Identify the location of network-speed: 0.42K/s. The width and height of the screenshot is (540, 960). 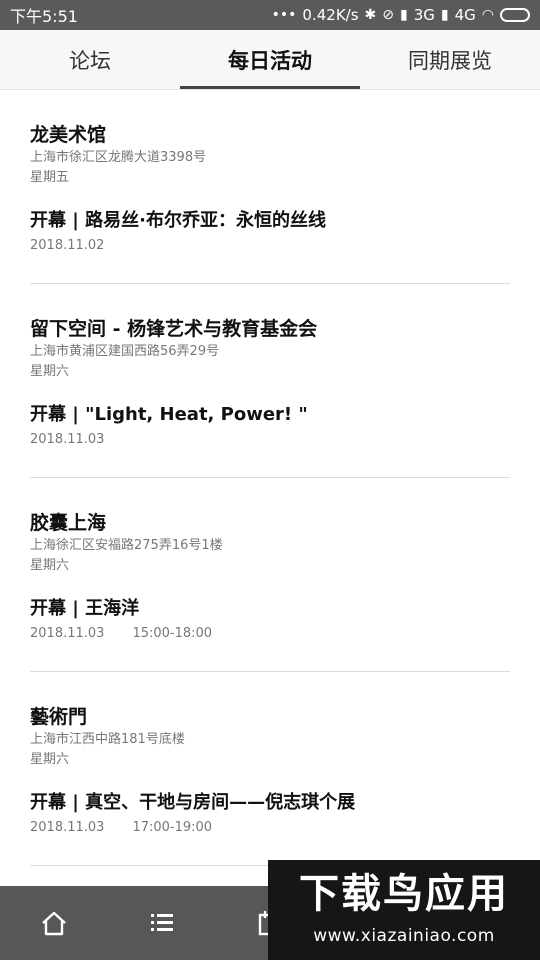
(330, 15).